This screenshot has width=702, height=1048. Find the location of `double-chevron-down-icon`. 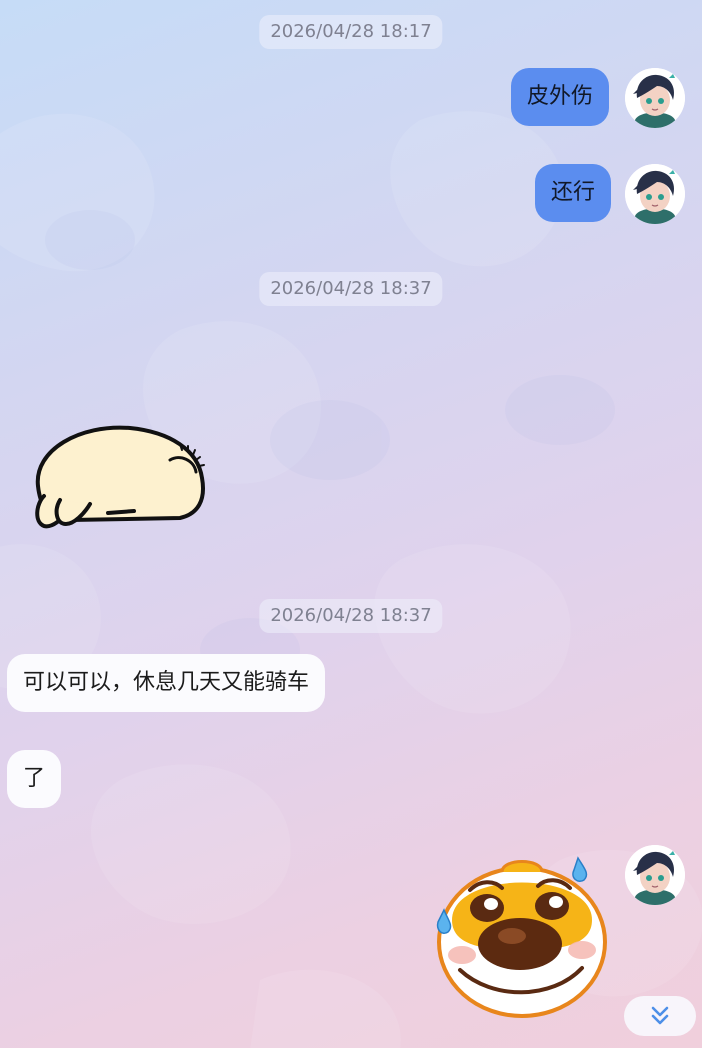

double-chevron-down-icon is located at coordinates (660, 1015).